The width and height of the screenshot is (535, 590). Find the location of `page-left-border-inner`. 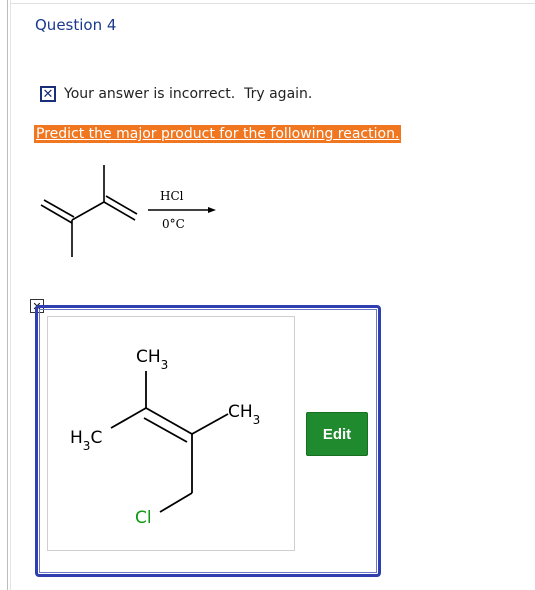

page-left-border-inner is located at coordinates (10, 295).